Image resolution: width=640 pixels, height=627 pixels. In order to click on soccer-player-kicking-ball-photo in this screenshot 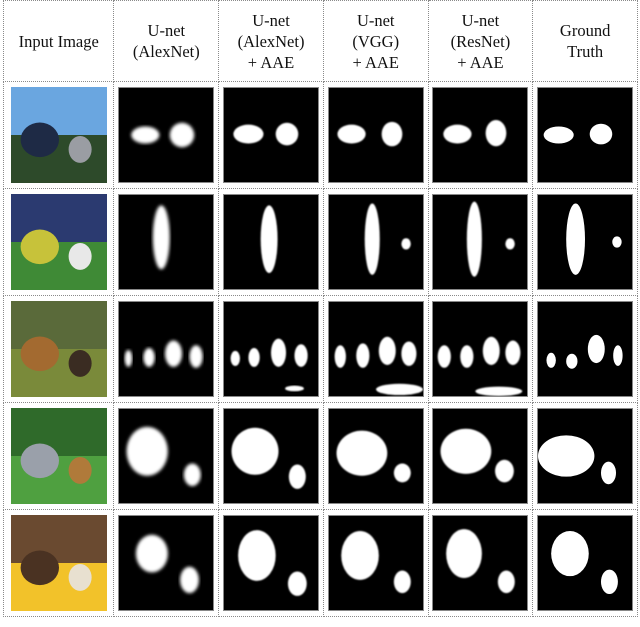, I will do `click(58, 242)`.